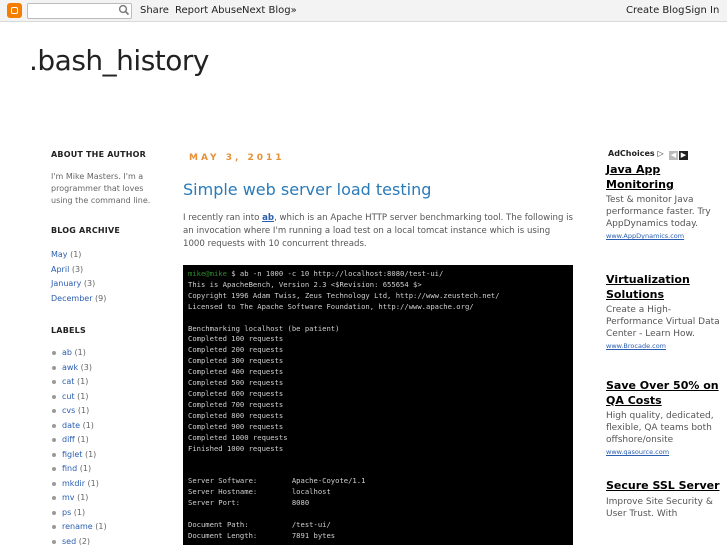 The image size is (727, 545). I want to click on label-item: mkdir (1), so click(79, 484).